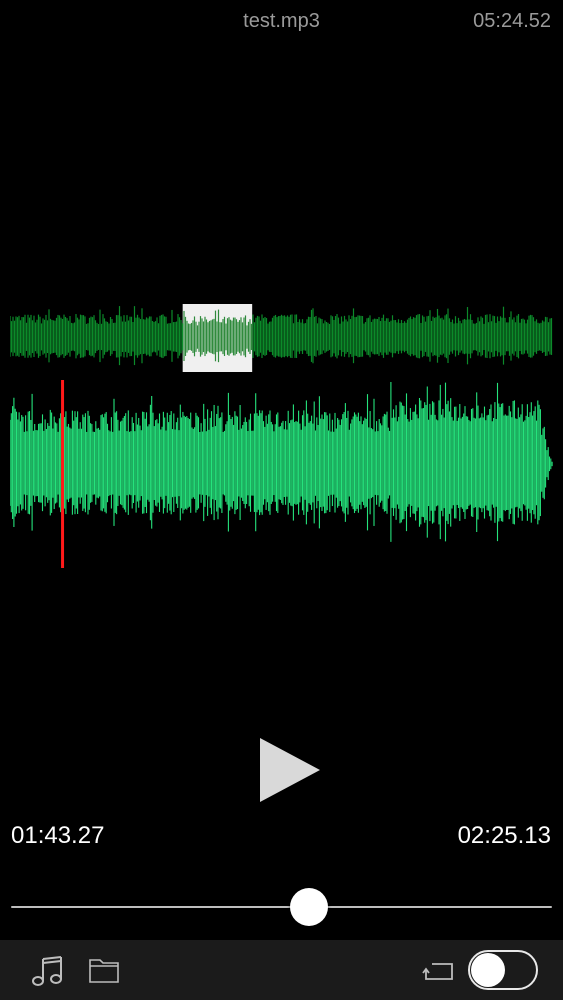 The image size is (563, 1000). I want to click on slider-track, so click(281, 907).